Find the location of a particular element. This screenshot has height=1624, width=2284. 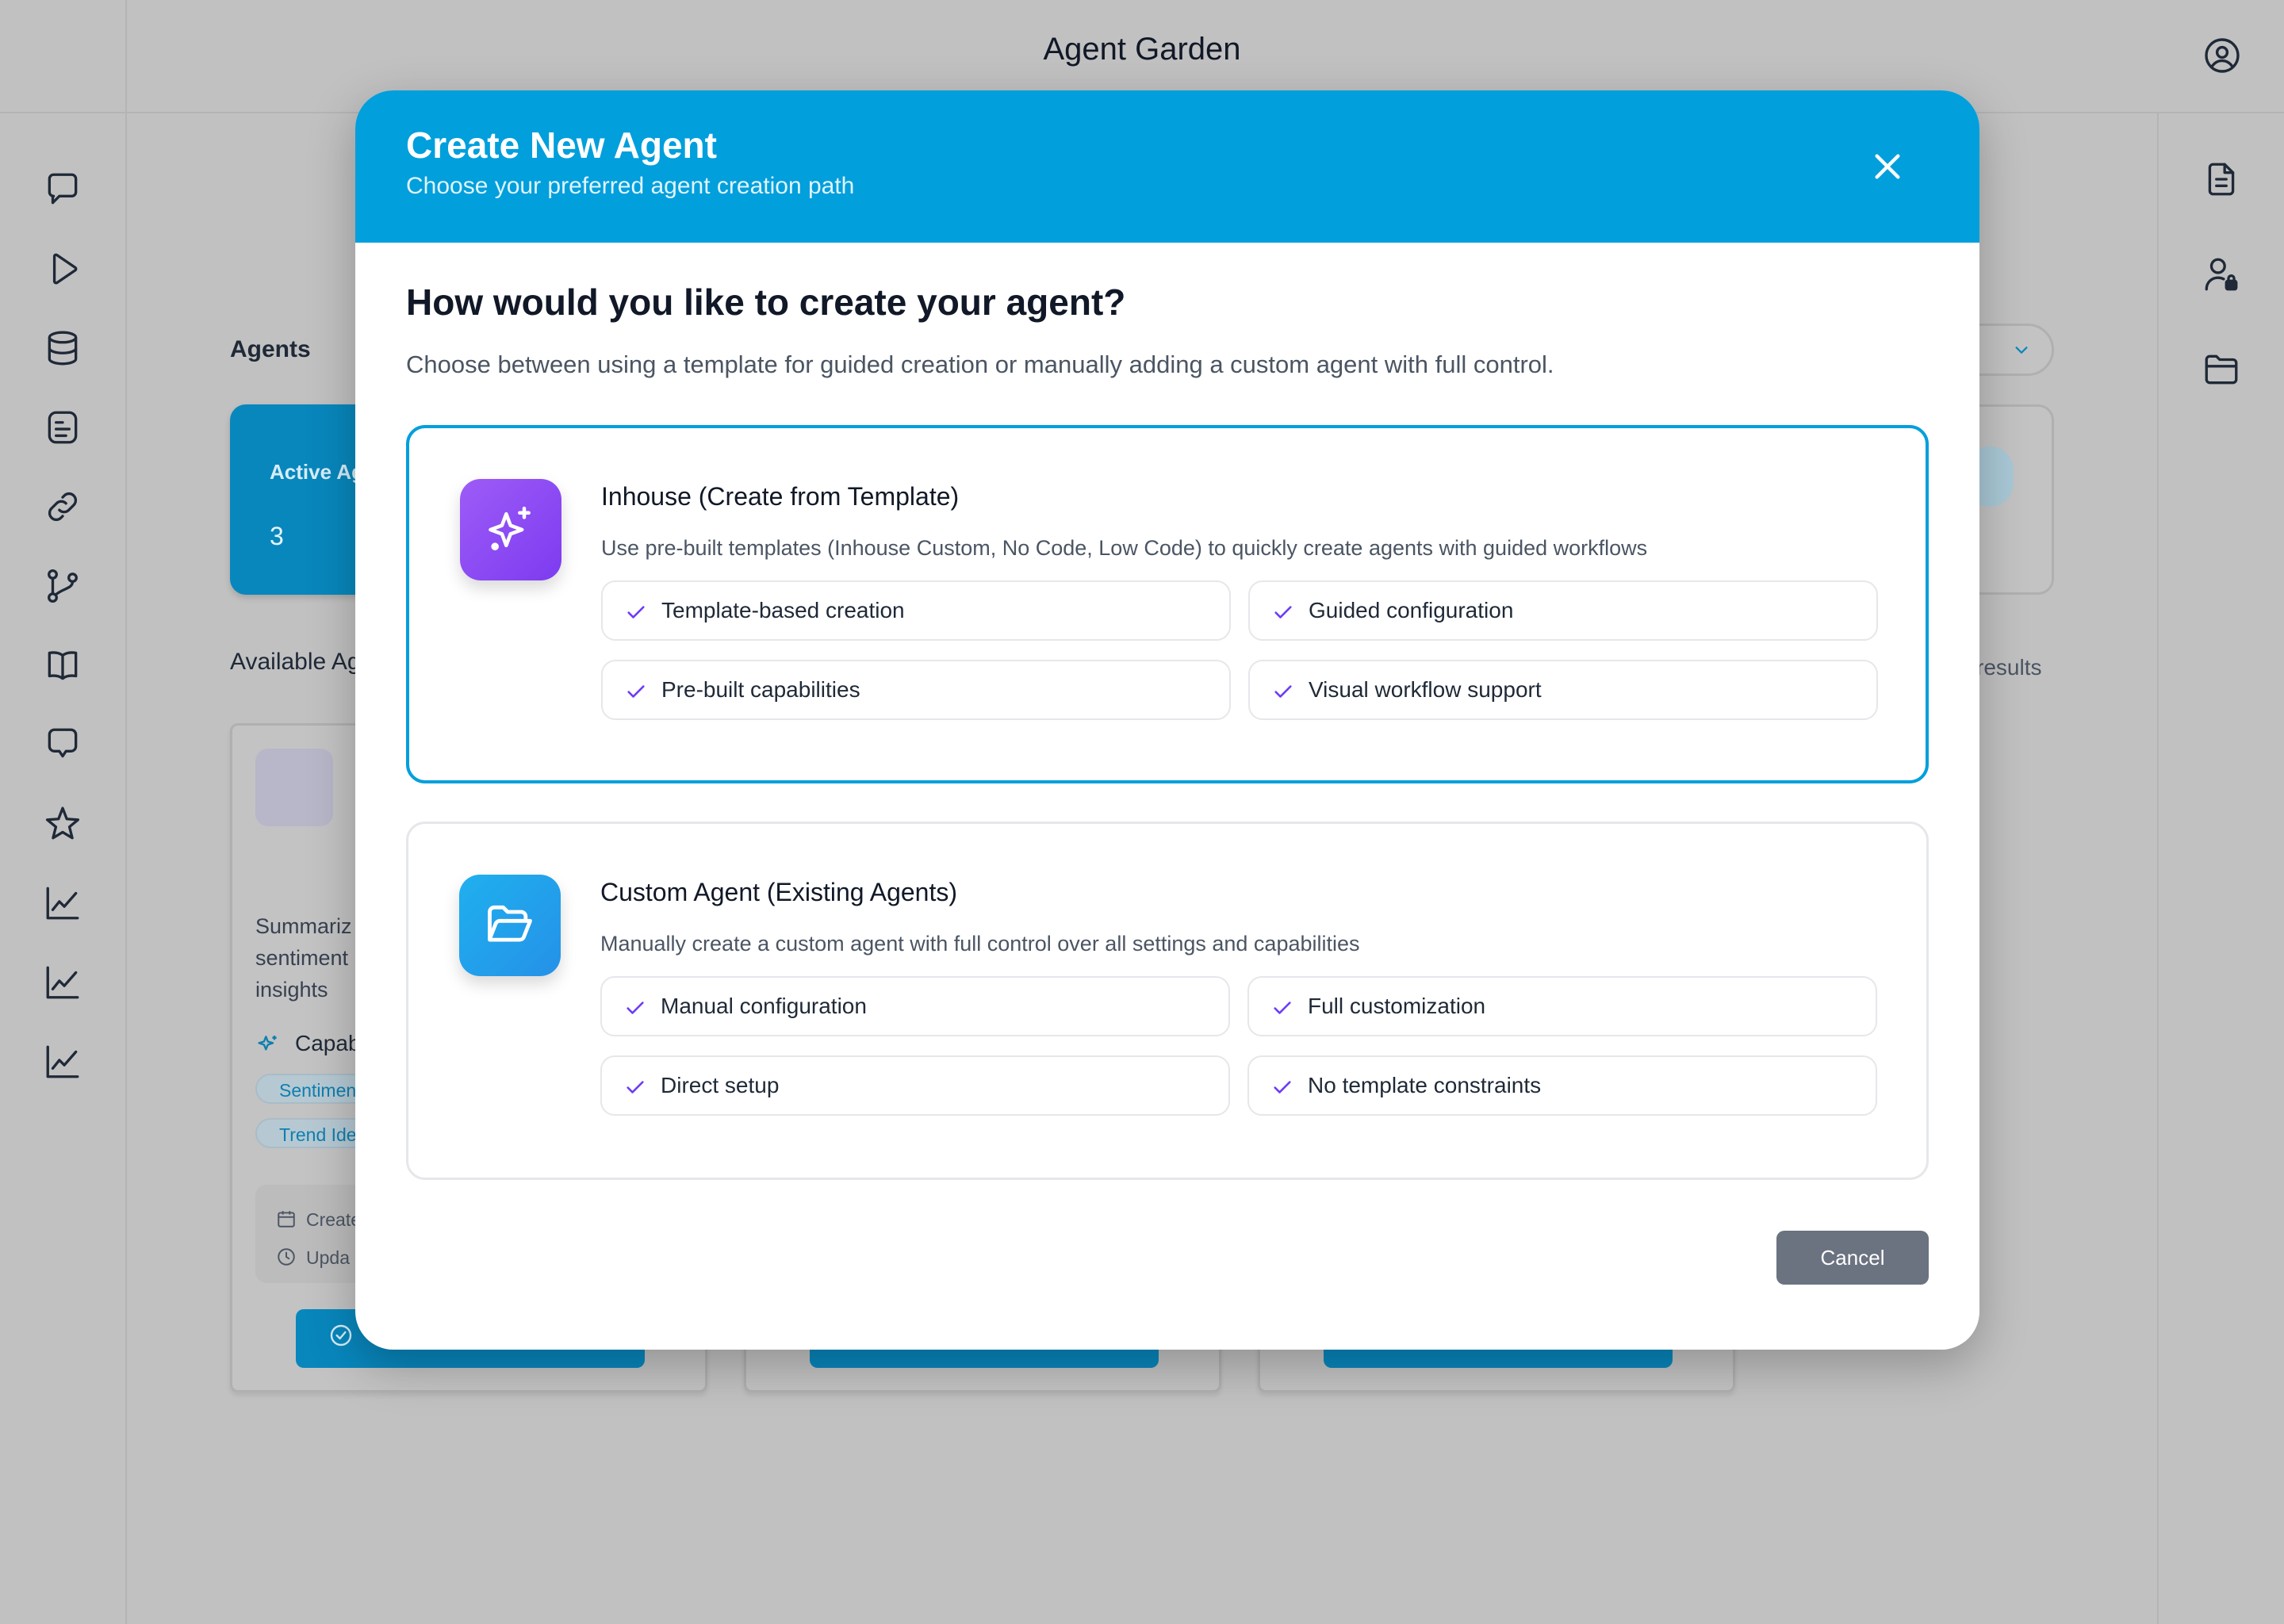

app-title: Agent Garden is located at coordinates (1142, 49).